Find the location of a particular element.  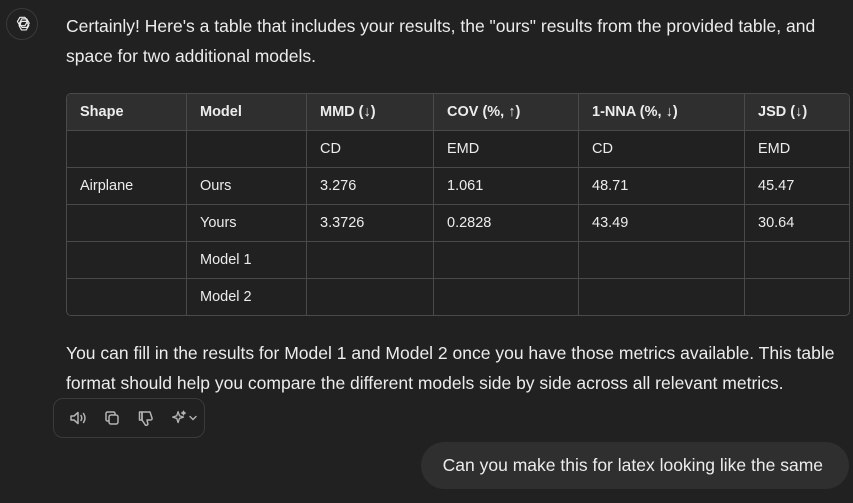

header-shape: Shape is located at coordinates (127, 112).